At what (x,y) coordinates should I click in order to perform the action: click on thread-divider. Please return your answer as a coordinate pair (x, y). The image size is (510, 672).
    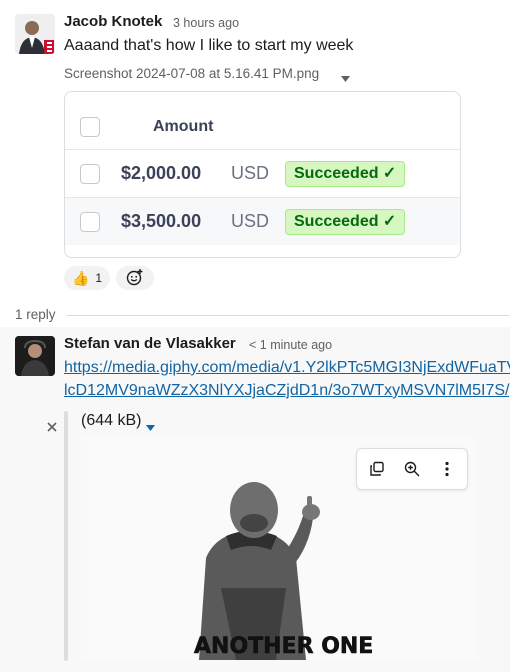
    Looking at the image, I should click on (288, 315).